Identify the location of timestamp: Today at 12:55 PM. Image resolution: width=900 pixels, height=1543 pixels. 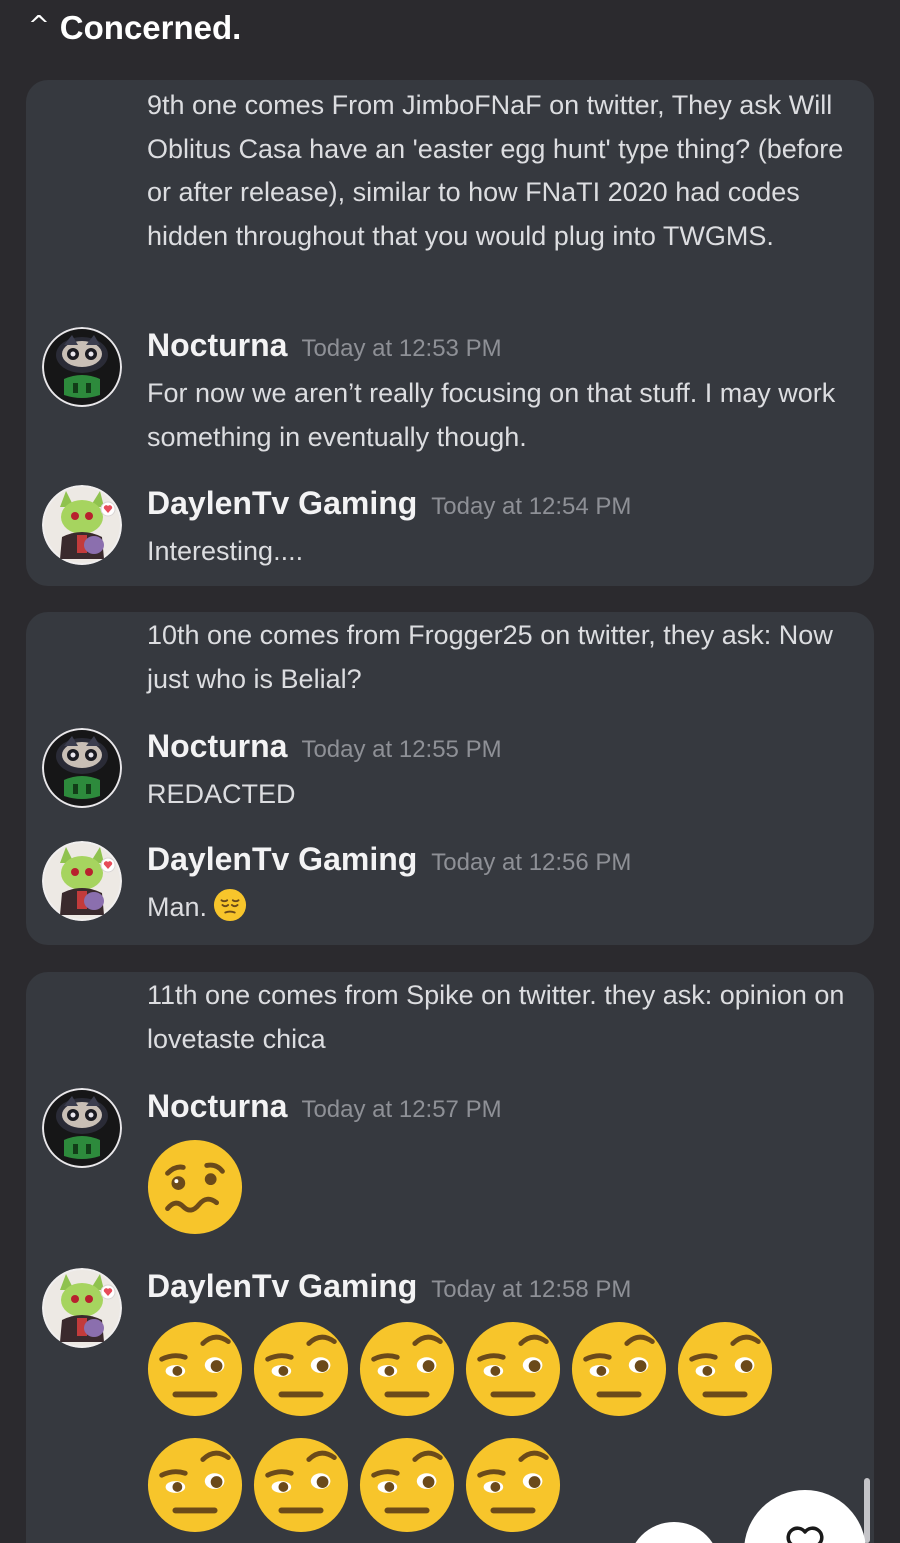
(401, 749).